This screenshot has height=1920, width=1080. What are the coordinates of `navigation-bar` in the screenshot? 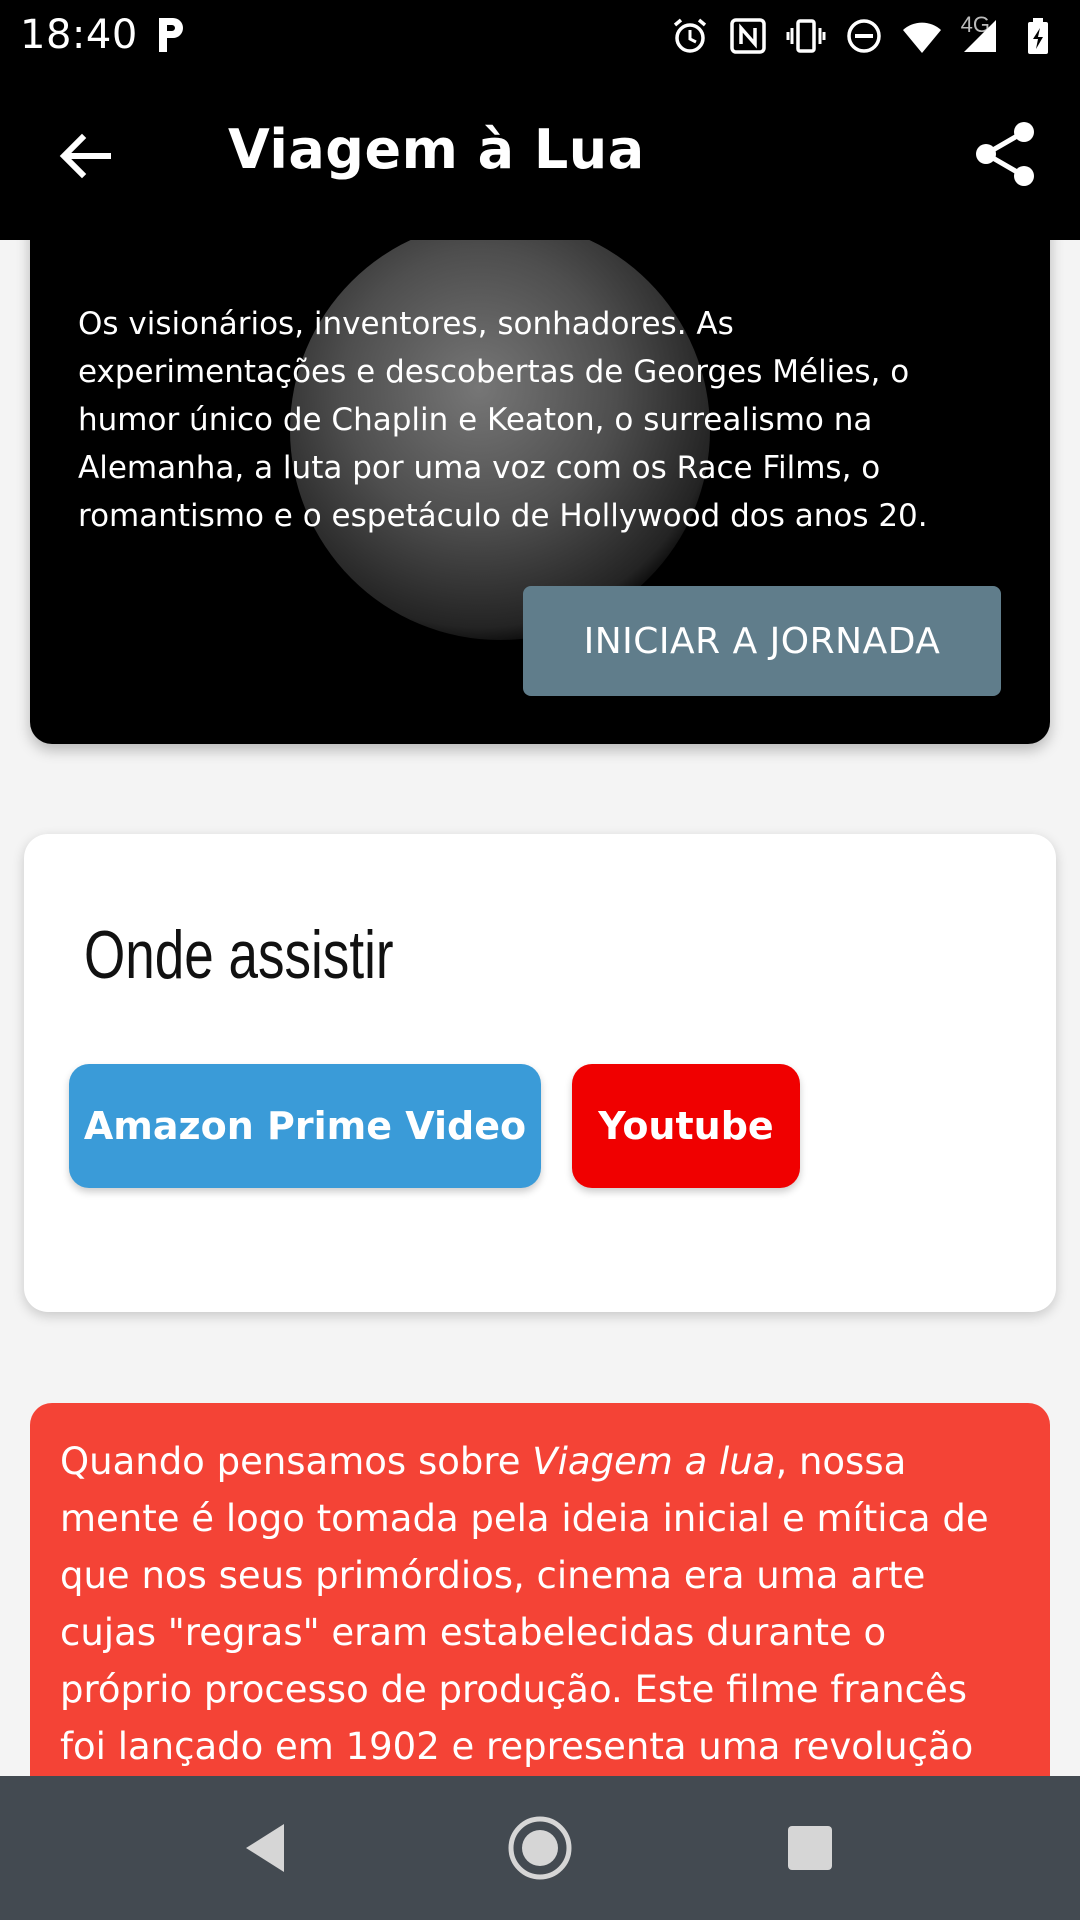 It's located at (540, 1848).